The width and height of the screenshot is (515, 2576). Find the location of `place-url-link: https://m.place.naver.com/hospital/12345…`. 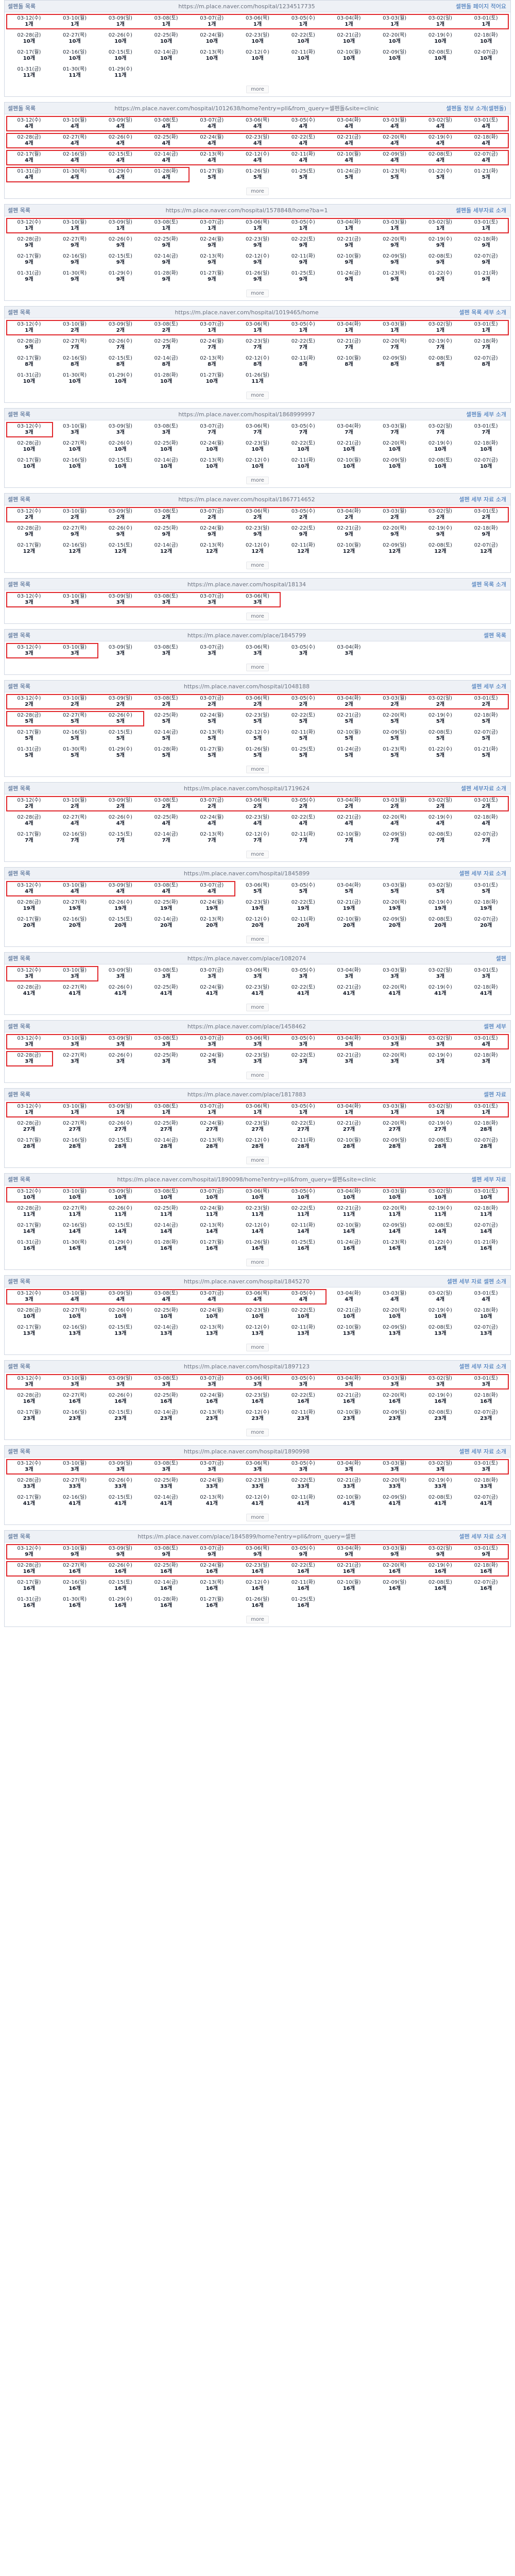

place-url-link: https://m.place.naver.com/hospital/12345… is located at coordinates (246, 6).